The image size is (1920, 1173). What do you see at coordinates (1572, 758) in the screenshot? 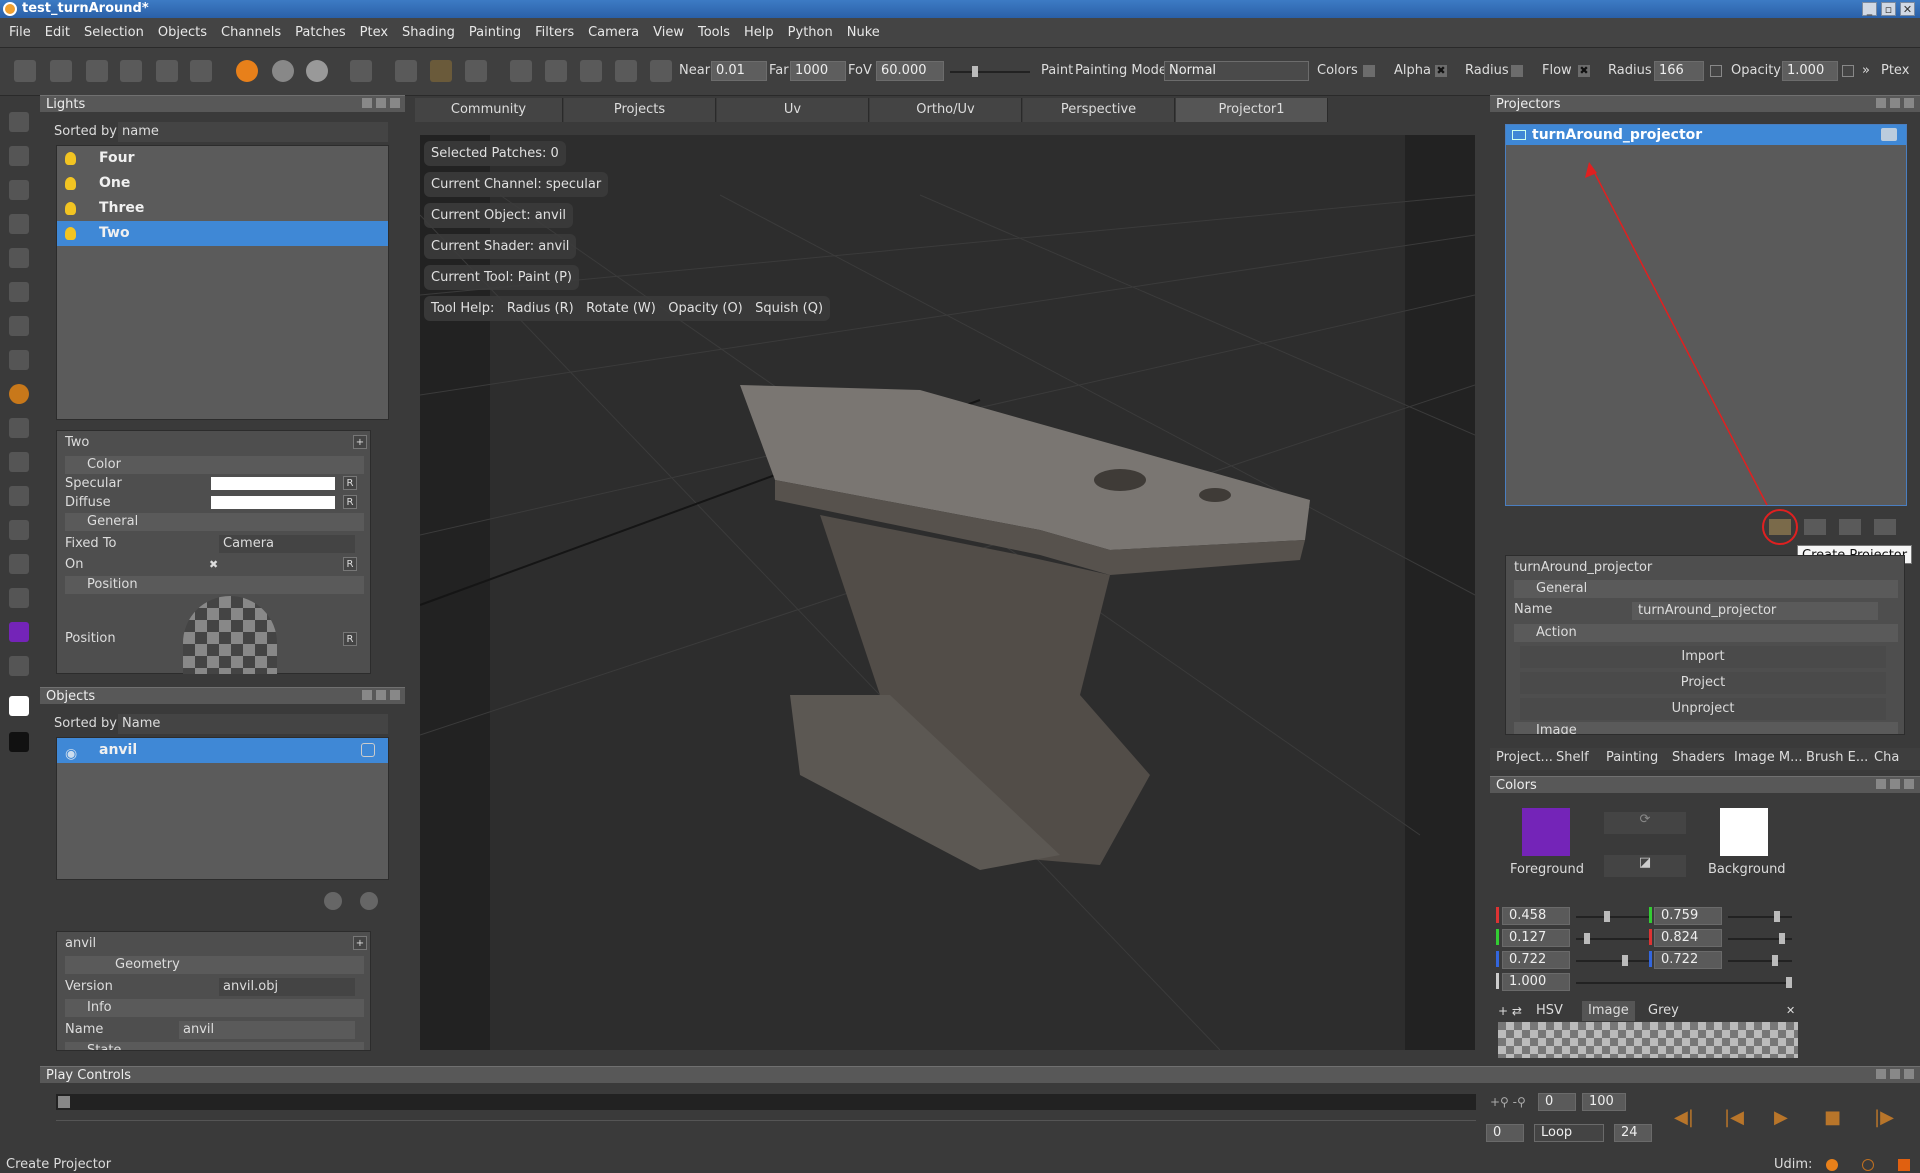
I see `tab-shelf: Shelf` at bounding box center [1572, 758].